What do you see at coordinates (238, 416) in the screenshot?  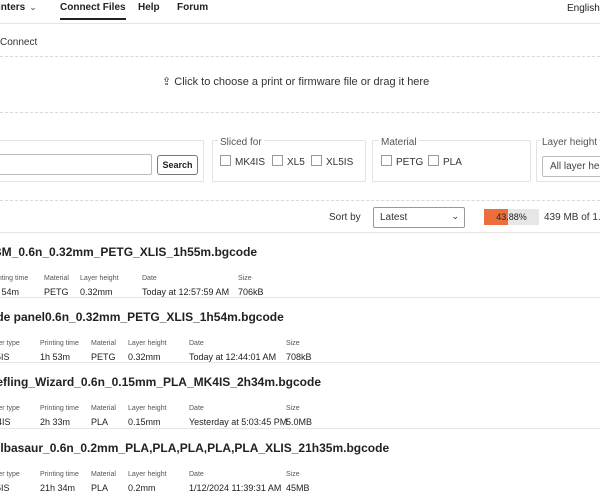 I see `file-meta-item: Date Yesterday at 5:03:45 PM` at bounding box center [238, 416].